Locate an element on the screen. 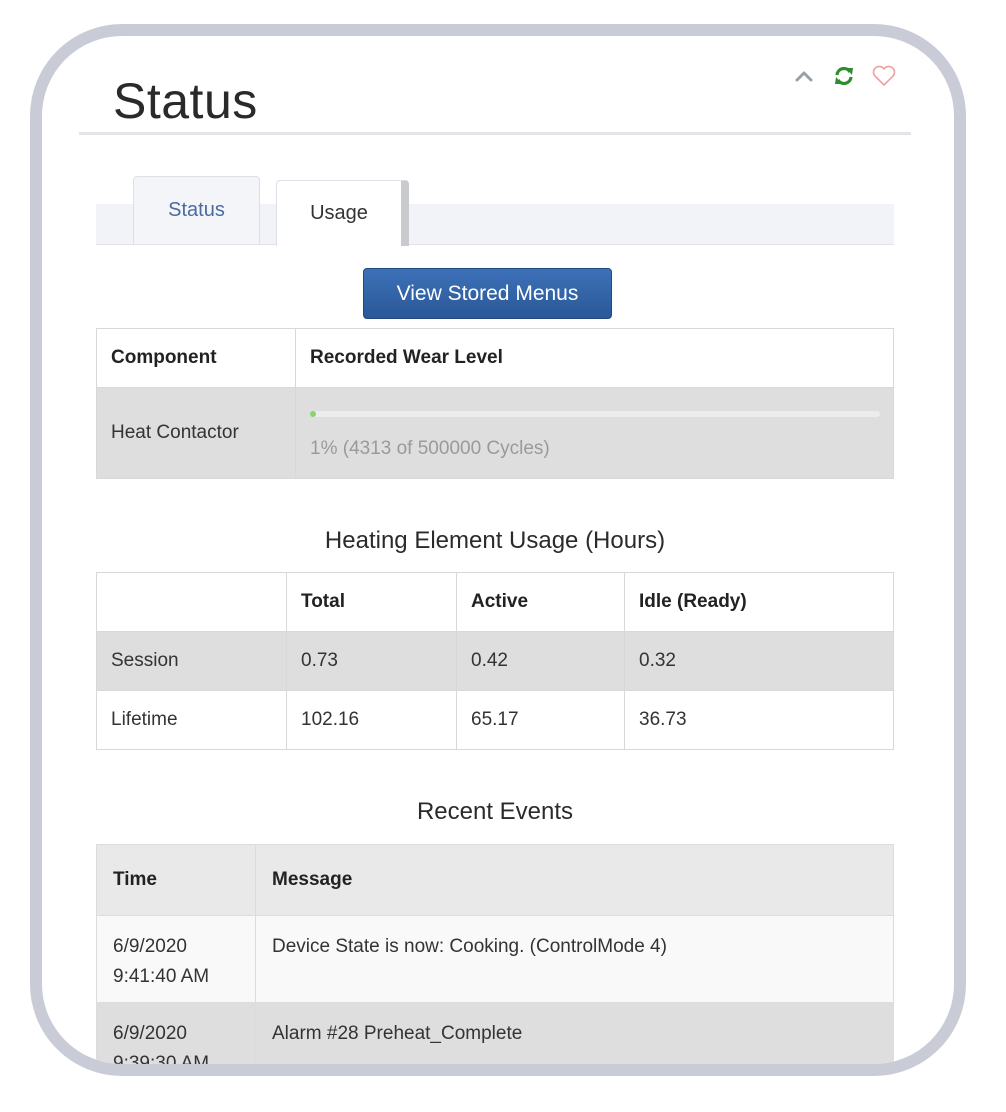  event-time: 6/9/2020 9:39:30 AM is located at coordinates (176, 1038).